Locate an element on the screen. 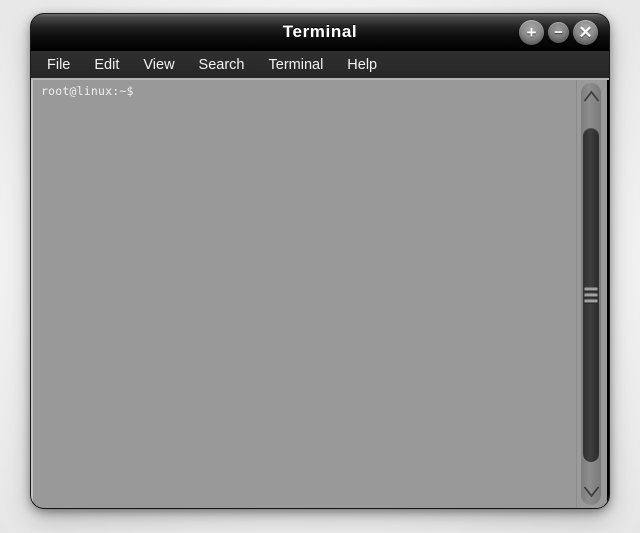 The height and width of the screenshot is (533, 640). menu-item-file: File is located at coordinates (58, 65).